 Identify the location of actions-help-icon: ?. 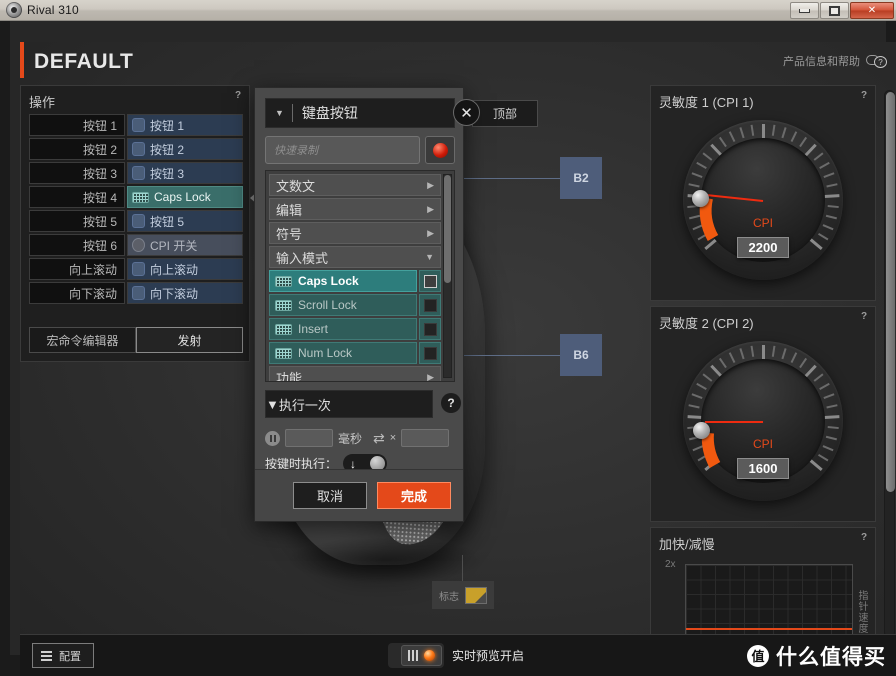
(238, 96).